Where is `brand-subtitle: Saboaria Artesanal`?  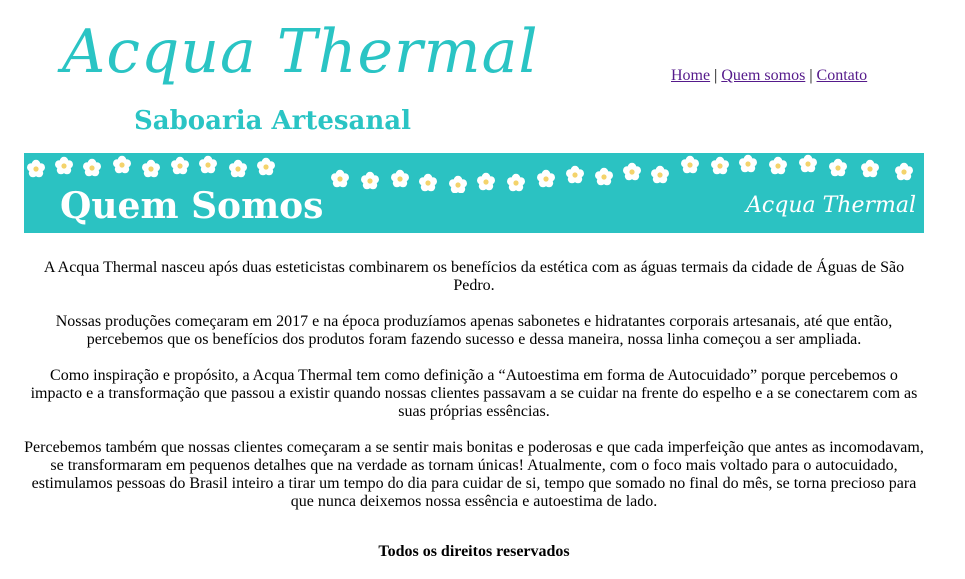 brand-subtitle: Saboaria Artesanal is located at coordinates (272, 121).